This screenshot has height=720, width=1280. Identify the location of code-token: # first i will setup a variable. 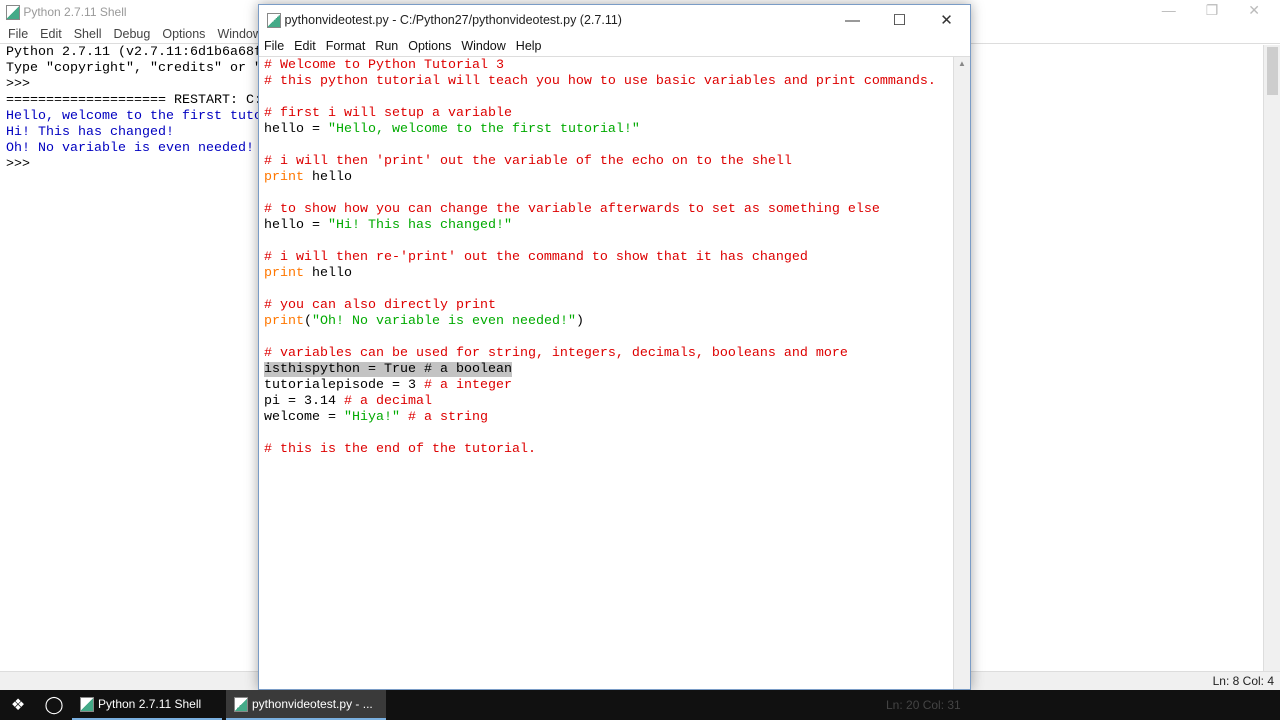
(388, 113).